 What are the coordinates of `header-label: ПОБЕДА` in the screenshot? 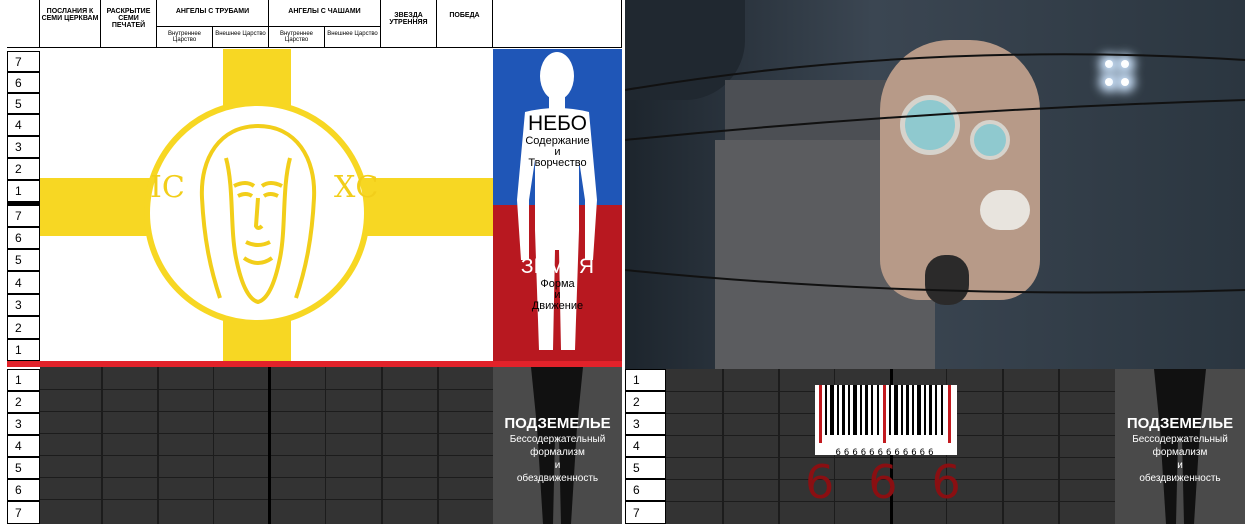 It's located at (464, 15).